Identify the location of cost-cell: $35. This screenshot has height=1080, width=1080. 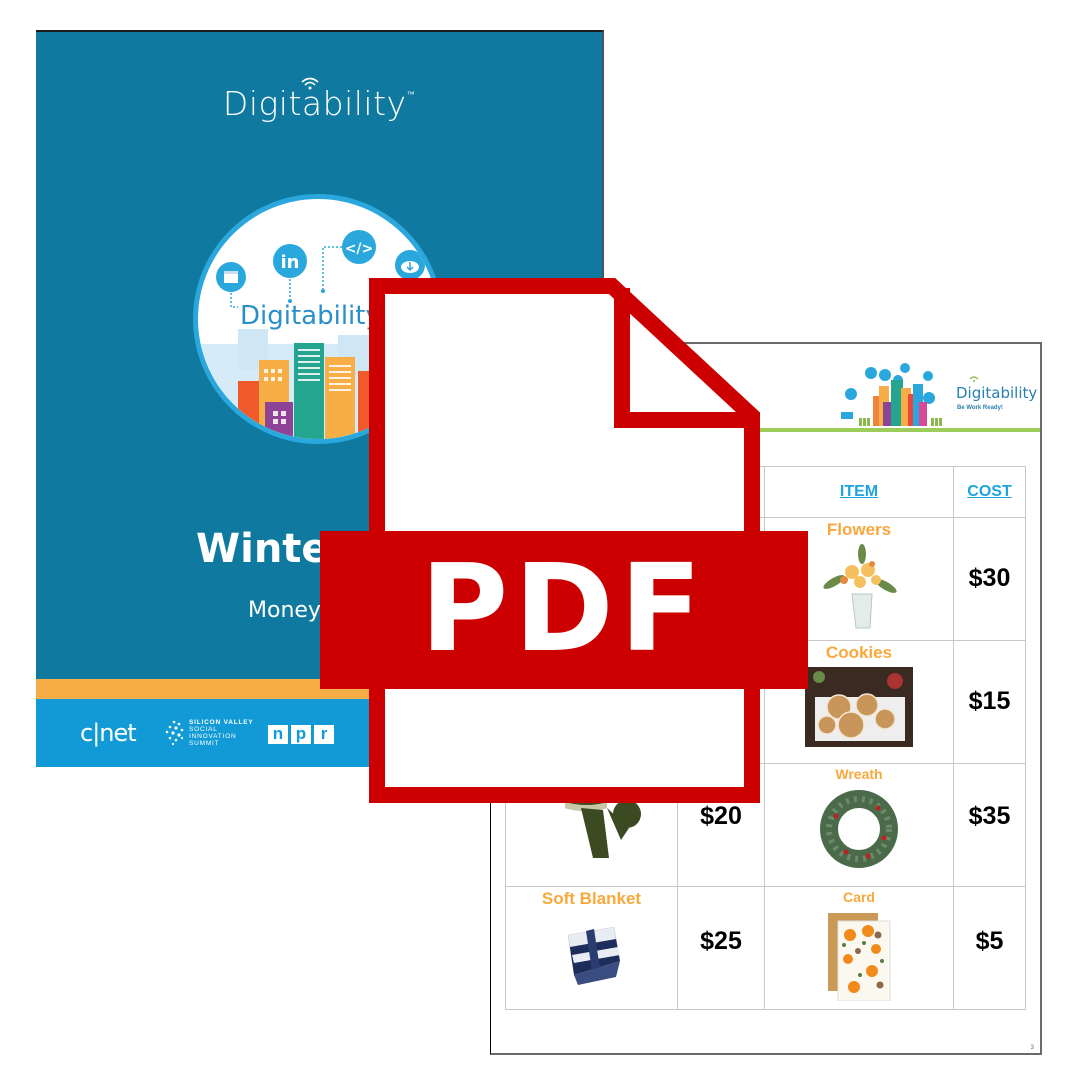
(989, 825).